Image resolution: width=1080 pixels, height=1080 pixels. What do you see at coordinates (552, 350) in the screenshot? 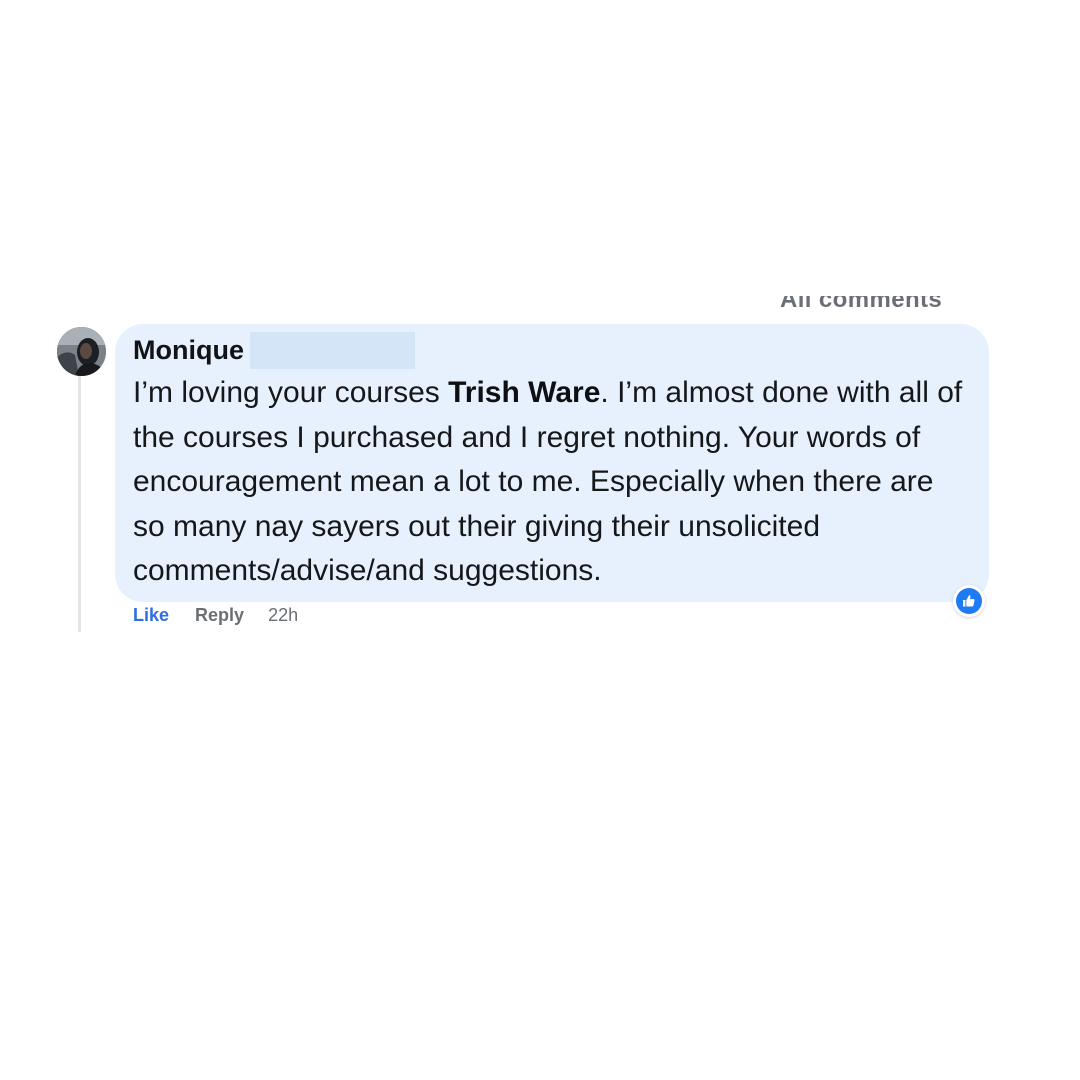
I see `comment-author-row: Monique` at bounding box center [552, 350].